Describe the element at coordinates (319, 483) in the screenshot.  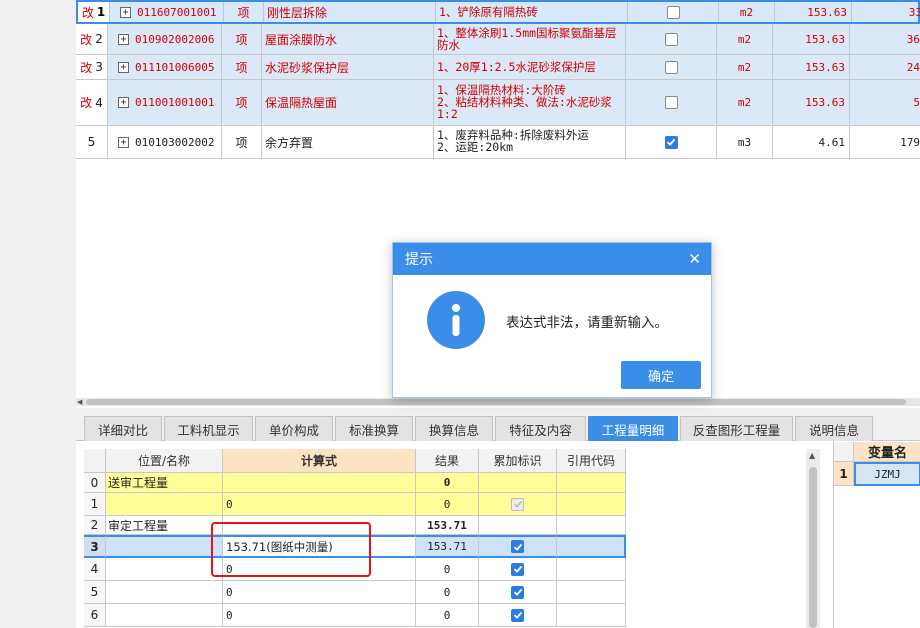
I see `expression-cell` at that location.